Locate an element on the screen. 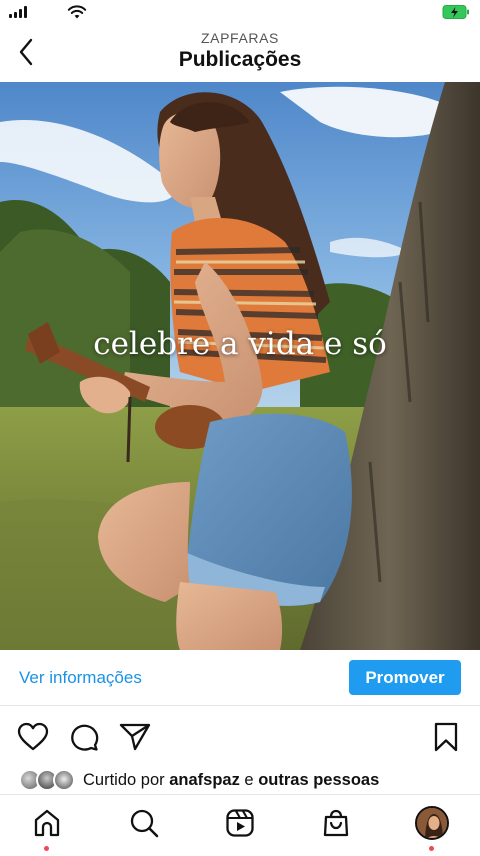  share-button is located at coordinates (135, 737).